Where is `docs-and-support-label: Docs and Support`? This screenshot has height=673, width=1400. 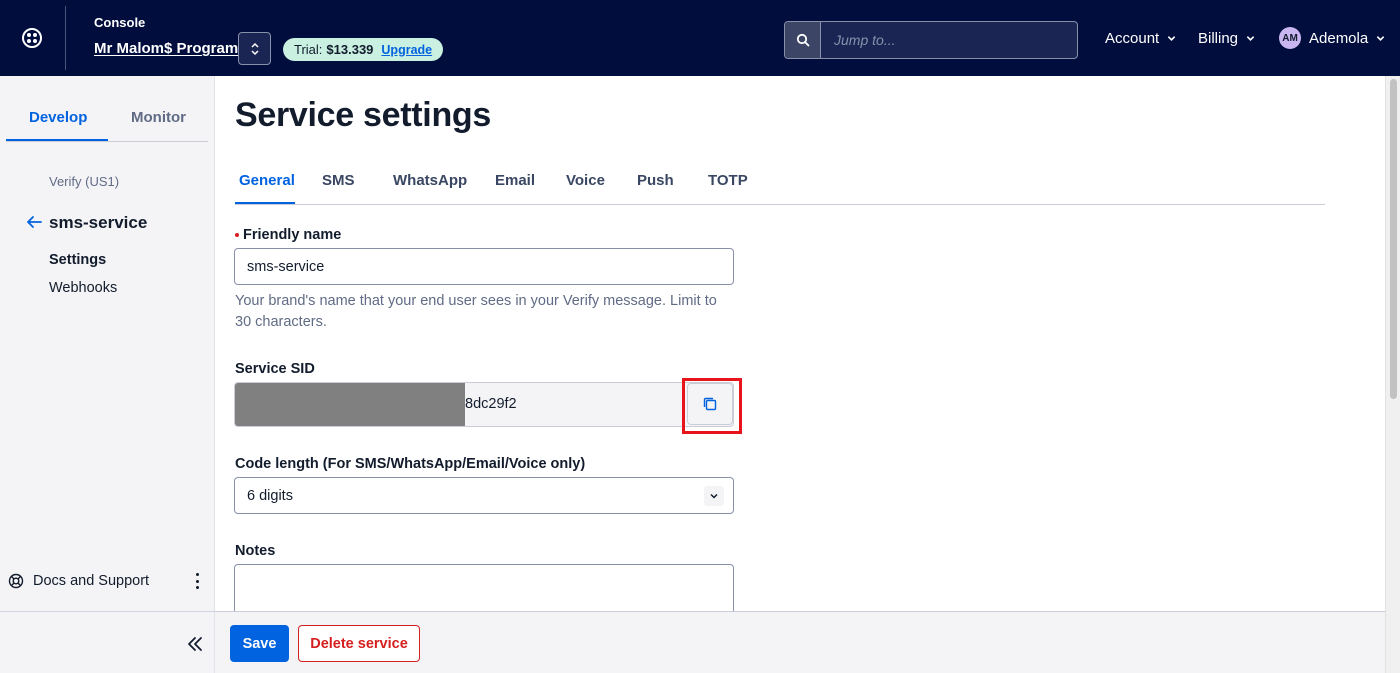 docs-and-support-label: Docs and Support is located at coordinates (91, 581).